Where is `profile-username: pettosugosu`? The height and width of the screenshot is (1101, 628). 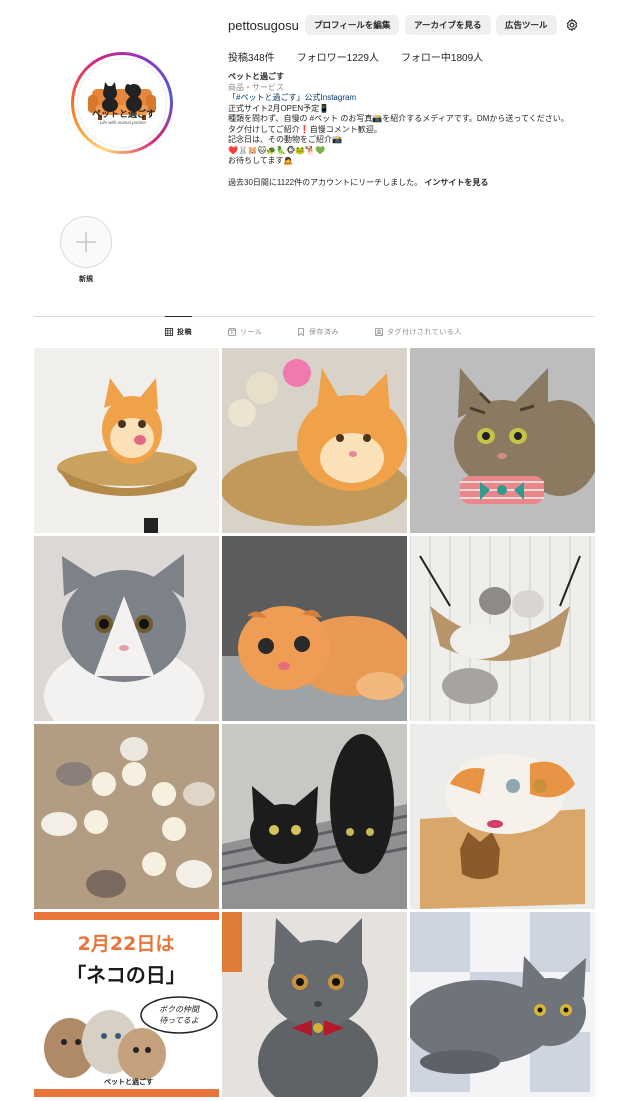 profile-username: pettosugosu is located at coordinates (263, 25).